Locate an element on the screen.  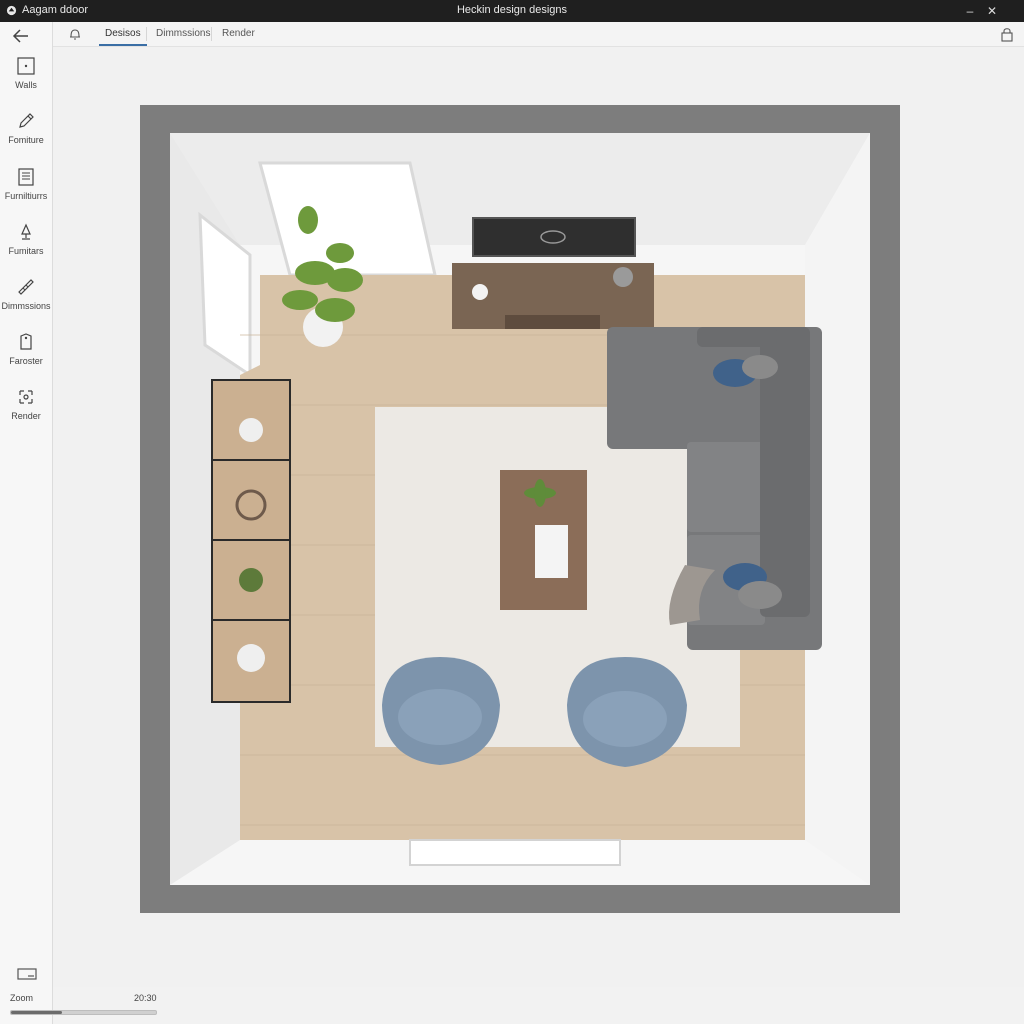
tool-fumitars-label: Fumitars is located at coordinates (26, 251).